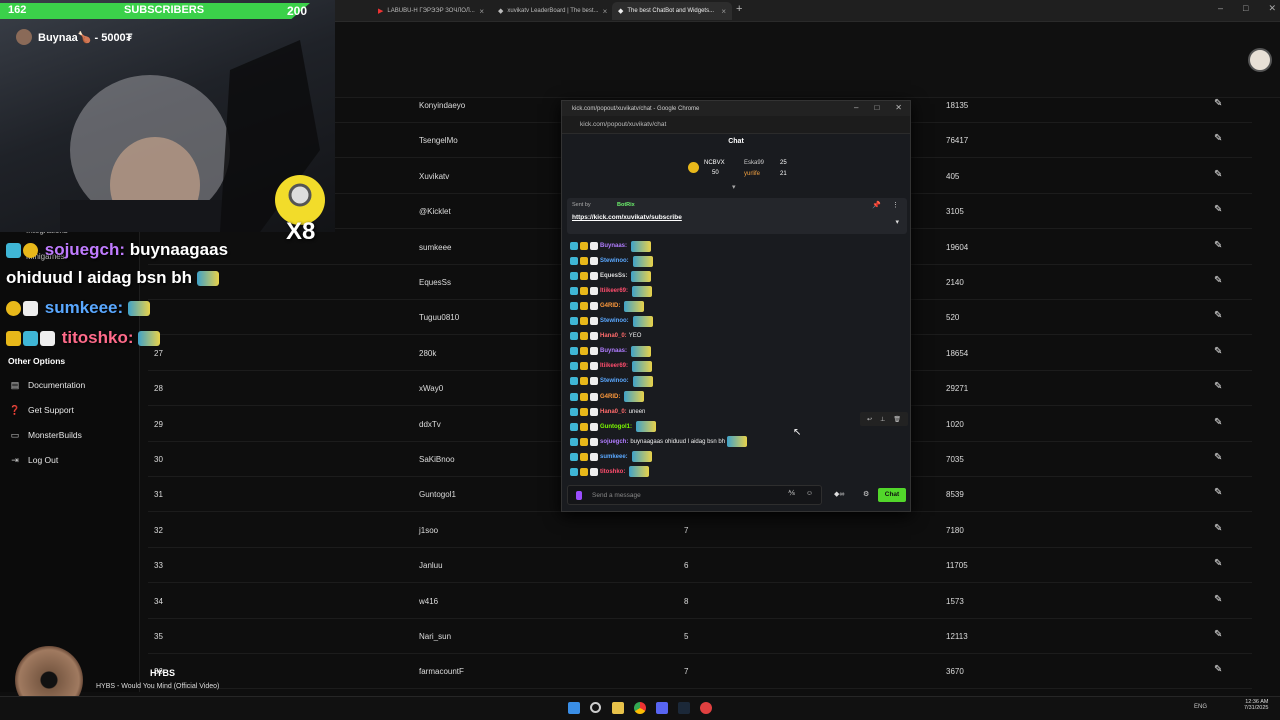 The image size is (1280, 720). I want to click on send-chat-button: Chat, so click(892, 495).